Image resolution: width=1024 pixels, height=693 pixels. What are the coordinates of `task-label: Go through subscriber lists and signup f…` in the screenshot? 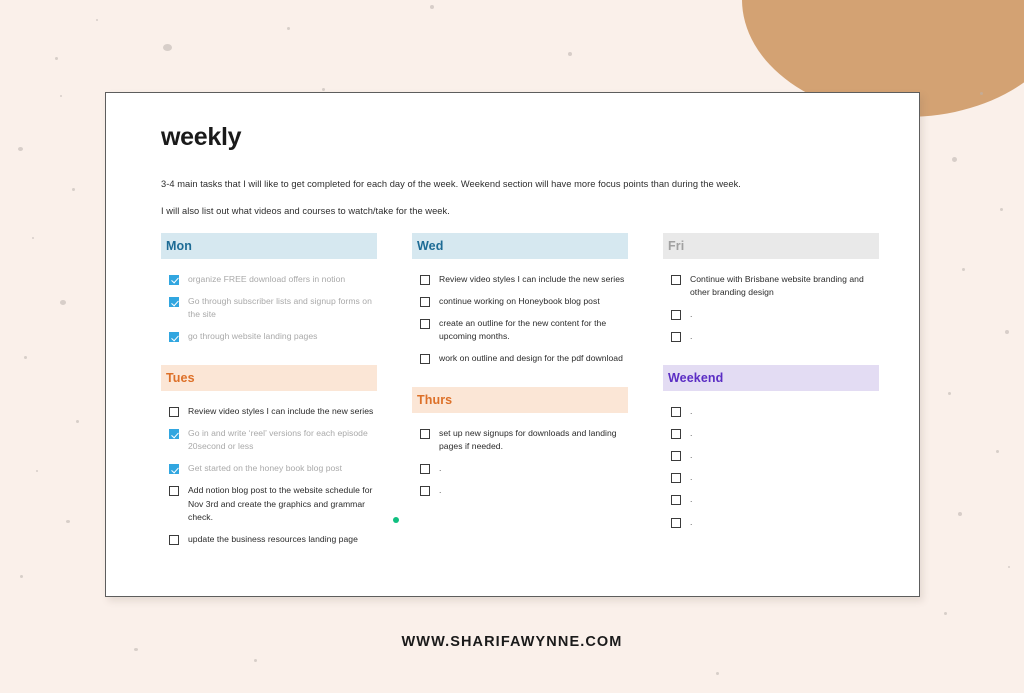 It's located at (282, 308).